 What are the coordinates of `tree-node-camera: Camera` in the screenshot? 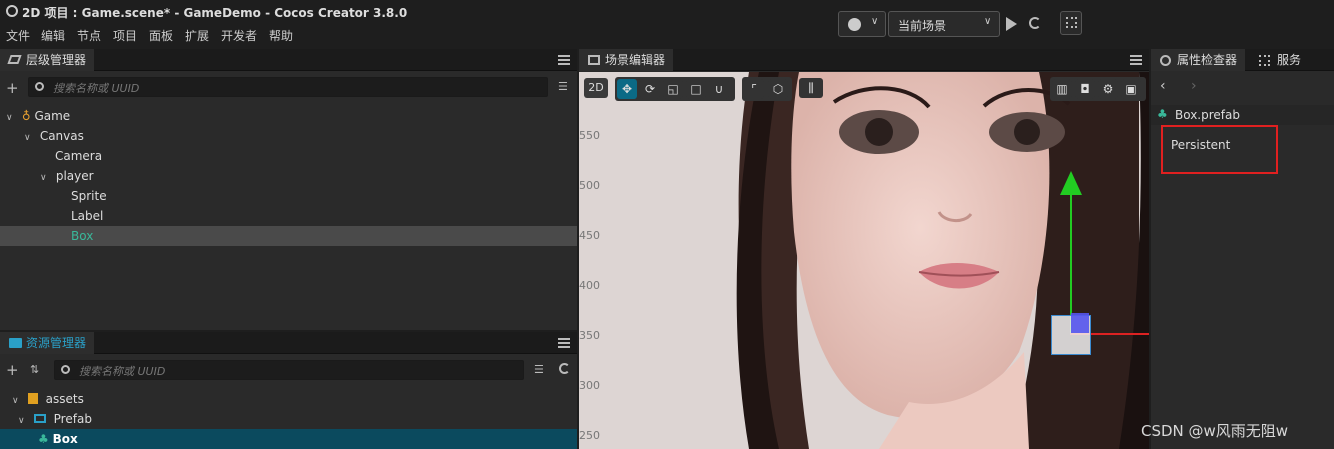 It's located at (78, 156).